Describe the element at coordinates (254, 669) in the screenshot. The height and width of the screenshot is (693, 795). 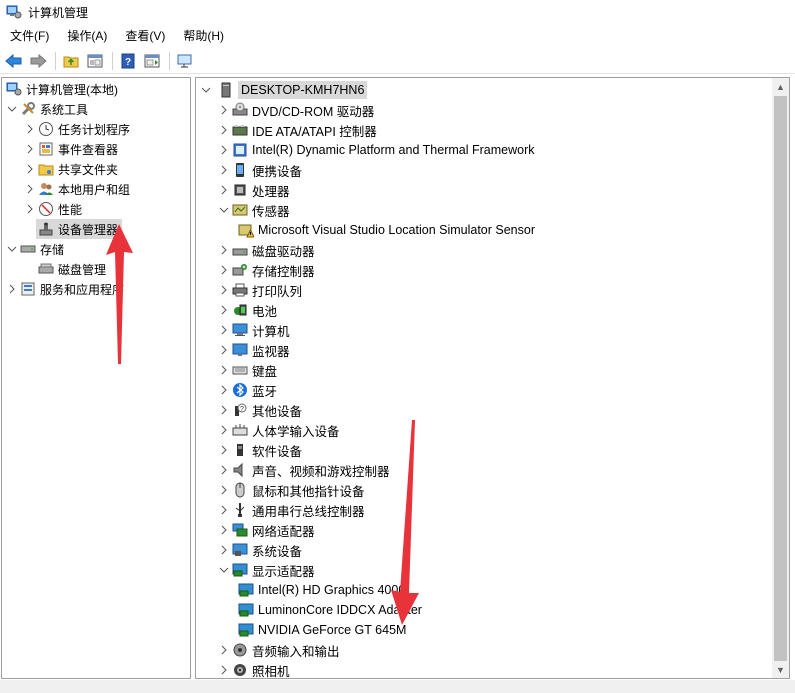
I see `device-category: 照相机` at that location.